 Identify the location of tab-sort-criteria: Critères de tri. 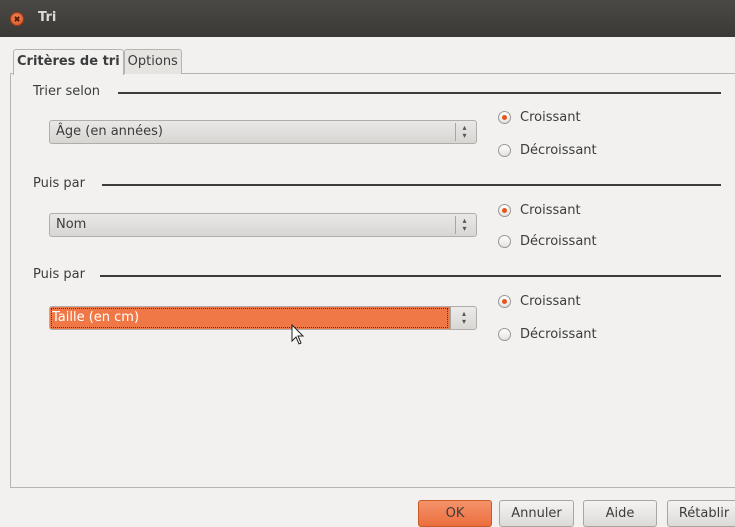
(68, 62).